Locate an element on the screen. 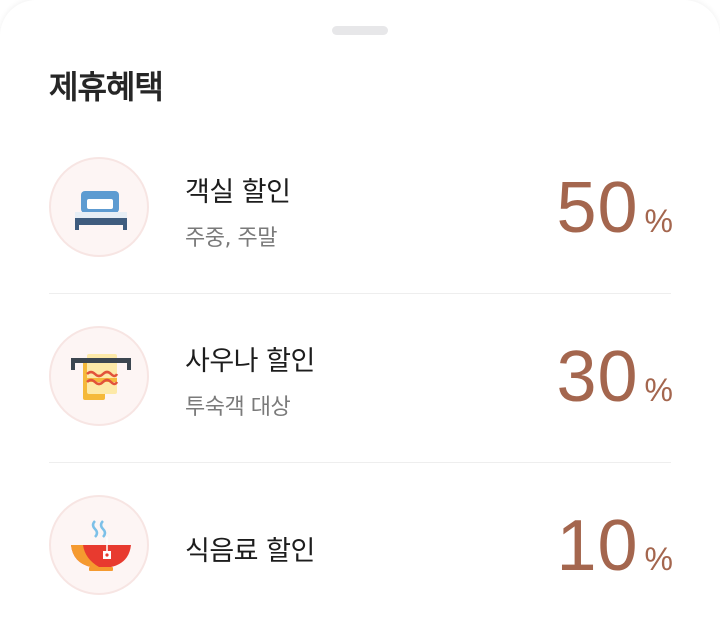  drag-handle is located at coordinates (360, 30).